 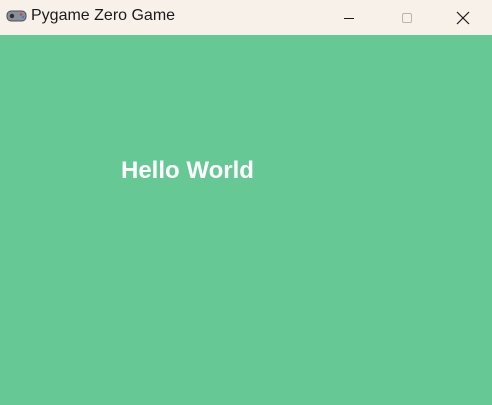 I want to click on window-title: Pygame Zero Game, so click(x=103, y=15).